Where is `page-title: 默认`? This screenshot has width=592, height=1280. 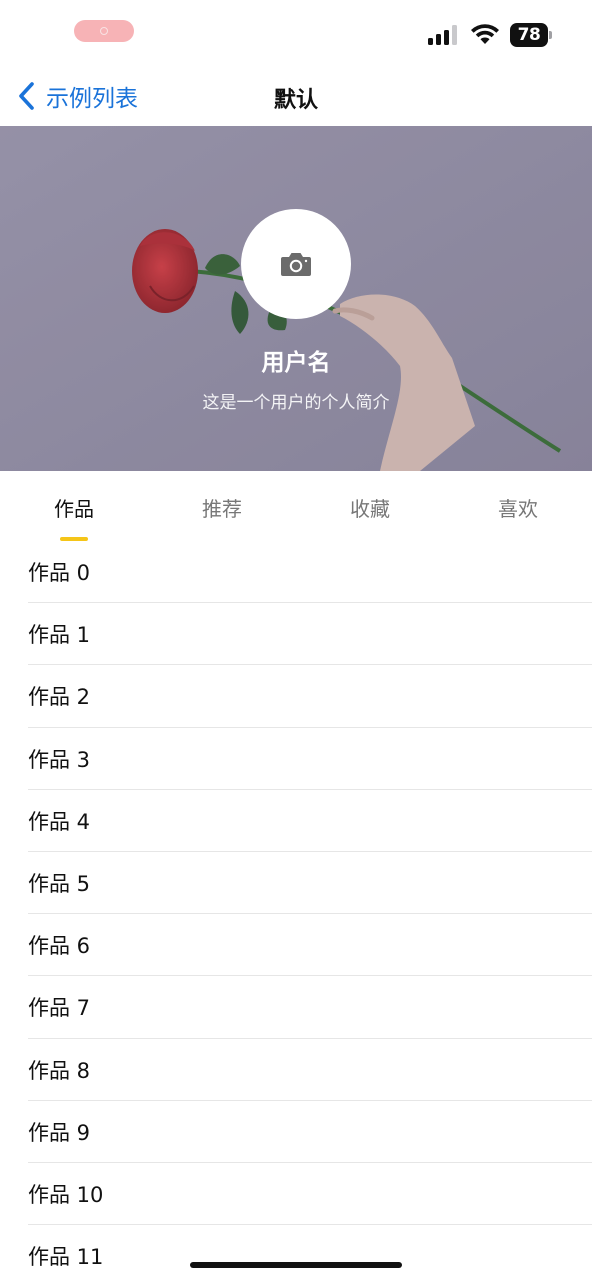 page-title: 默认 is located at coordinates (295, 100).